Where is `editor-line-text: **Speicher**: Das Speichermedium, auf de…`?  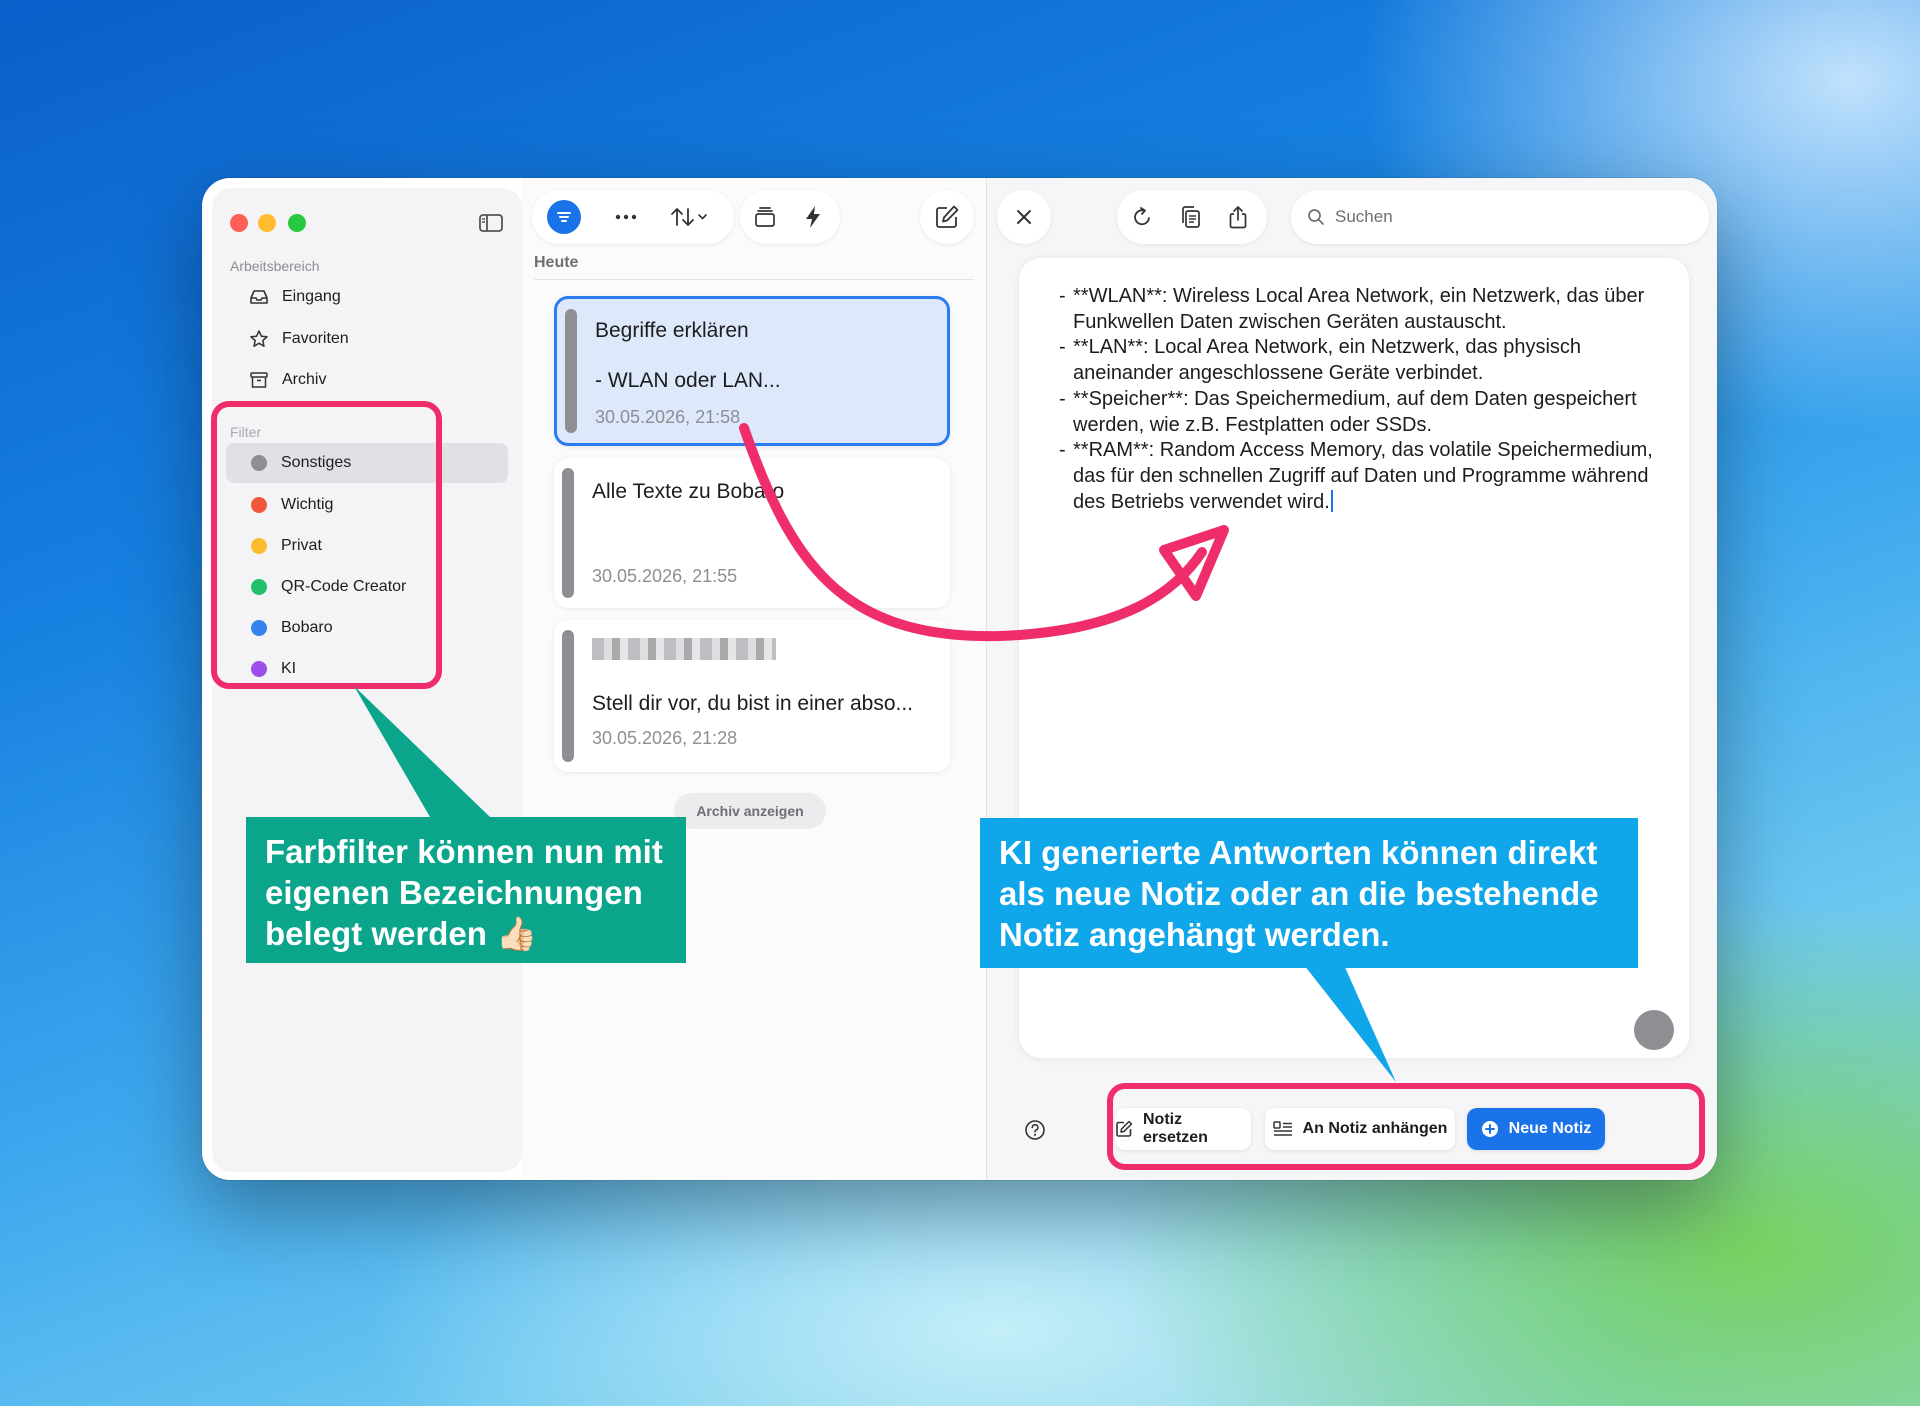
editor-line-text: **Speicher**: Das Speichermedium, auf de… is located at coordinates (1355, 411).